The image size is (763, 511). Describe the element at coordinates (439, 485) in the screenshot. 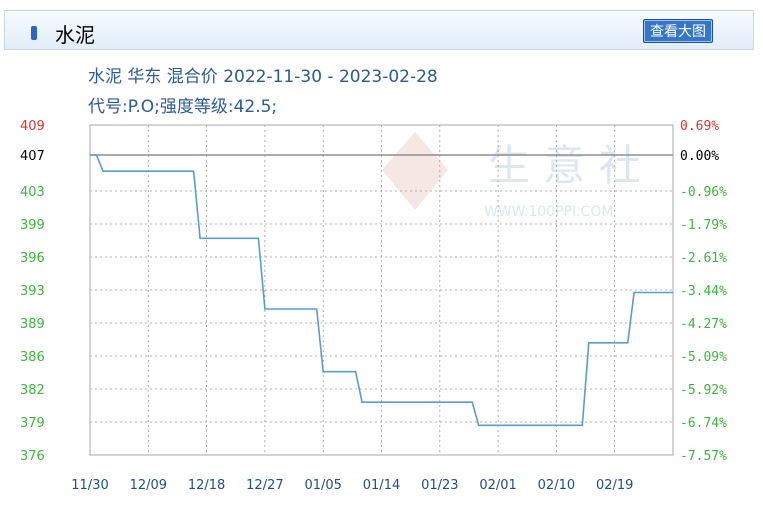

I see `x-tick-label: 01/23` at that location.